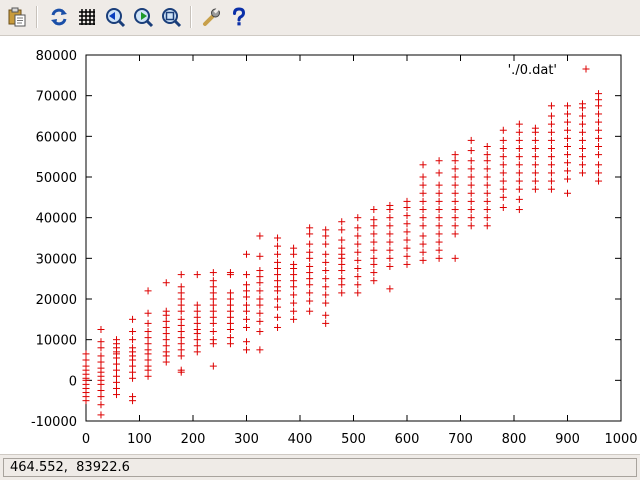 The height and width of the screenshot is (480, 640). I want to click on autoscale-button, so click(171, 17).